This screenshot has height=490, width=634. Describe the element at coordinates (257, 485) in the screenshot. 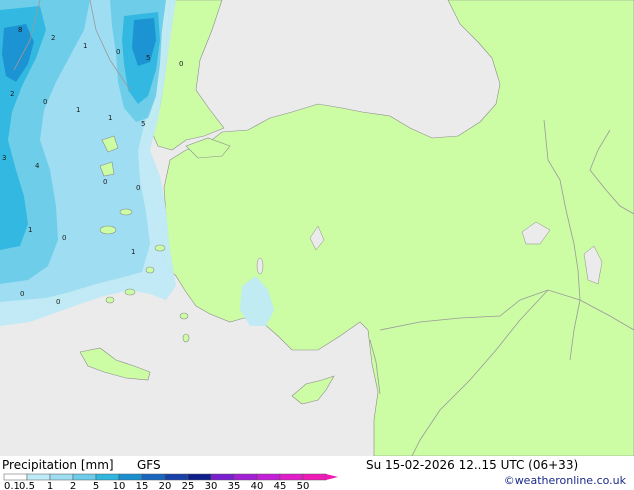

I see `legend-tick-label: 40` at that location.